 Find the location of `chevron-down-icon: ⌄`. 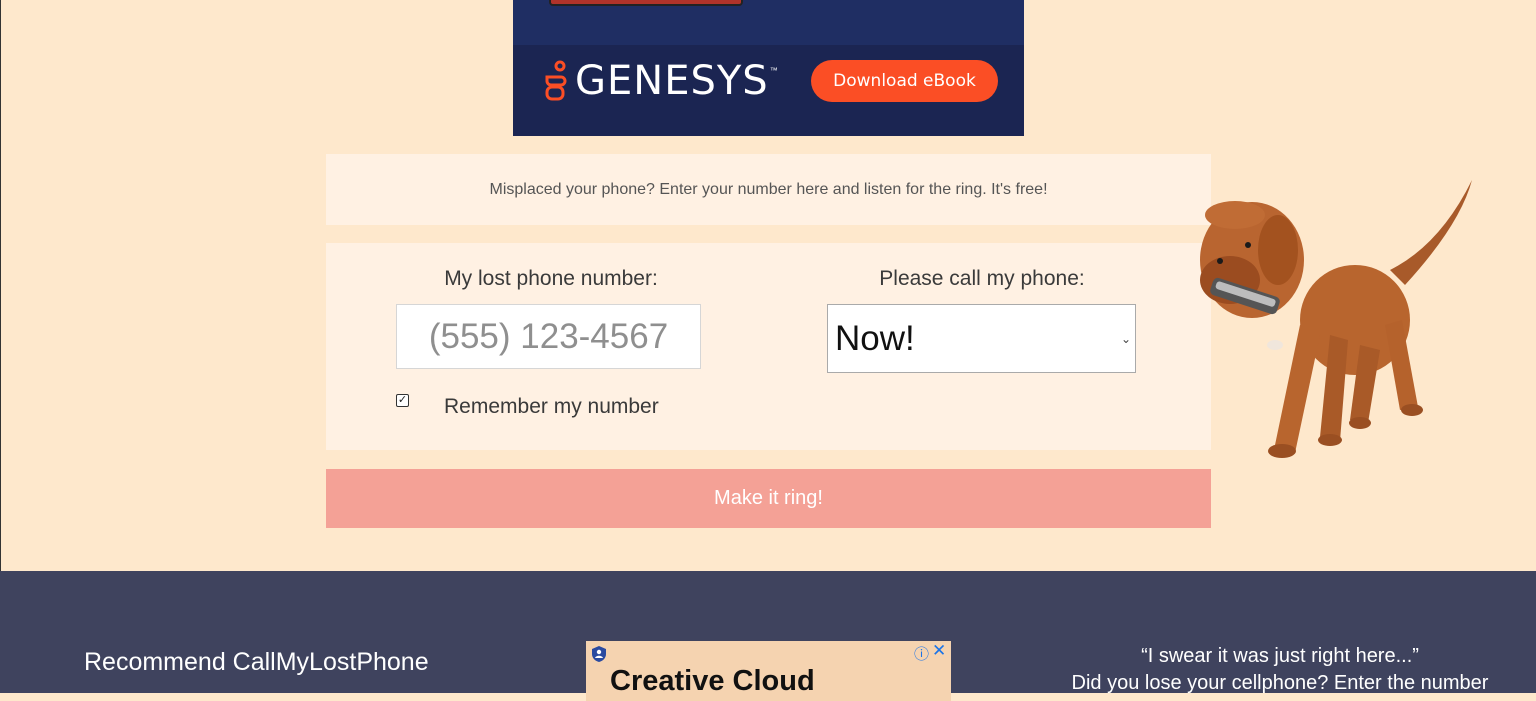

chevron-down-icon: ⌄ is located at coordinates (1125, 339).